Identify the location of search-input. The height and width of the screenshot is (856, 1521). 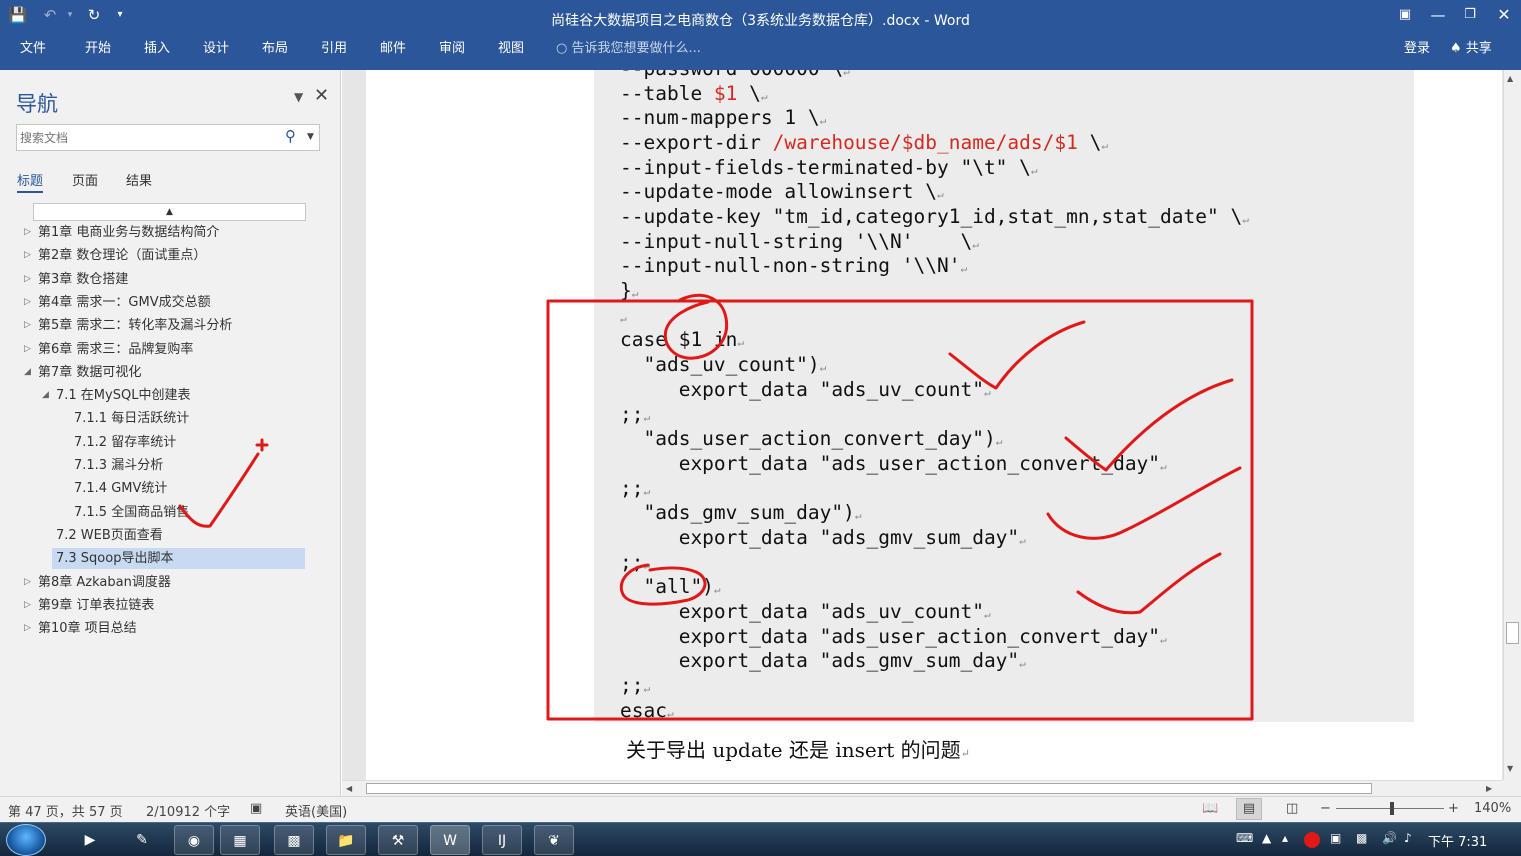
(147, 138).